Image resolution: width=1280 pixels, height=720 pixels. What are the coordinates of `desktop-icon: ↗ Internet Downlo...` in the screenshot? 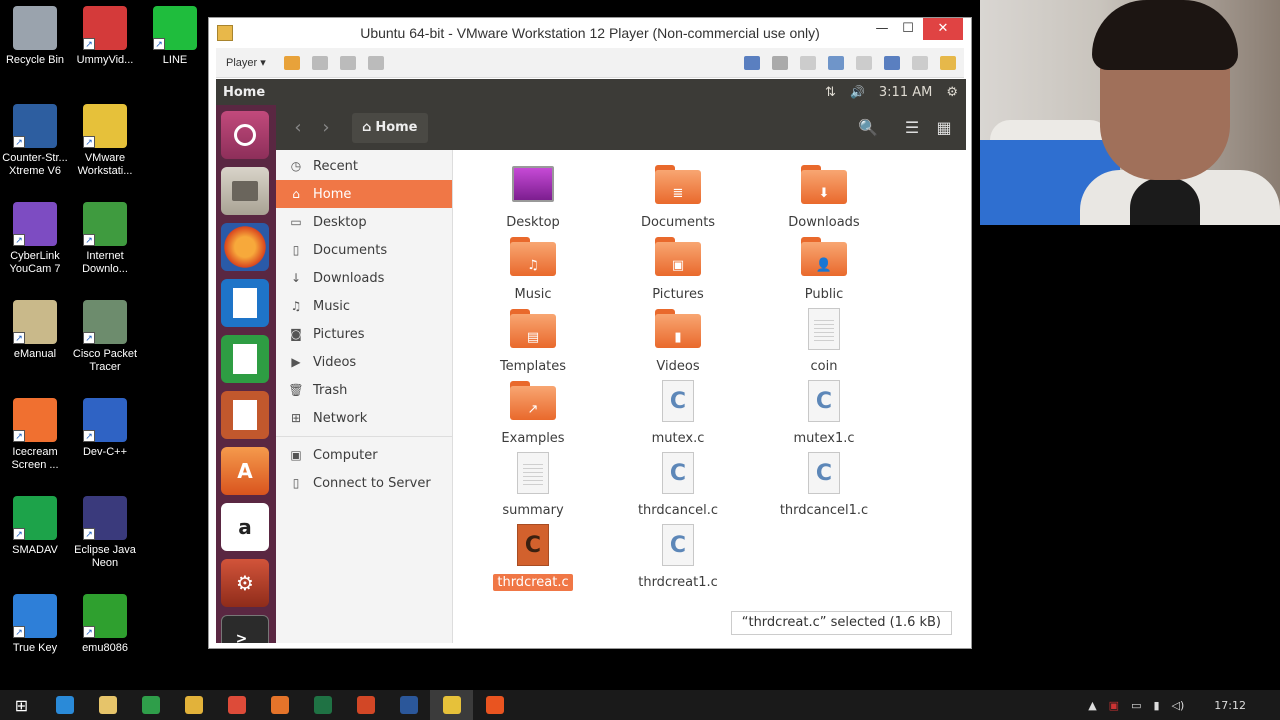 It's located at (105, 239).